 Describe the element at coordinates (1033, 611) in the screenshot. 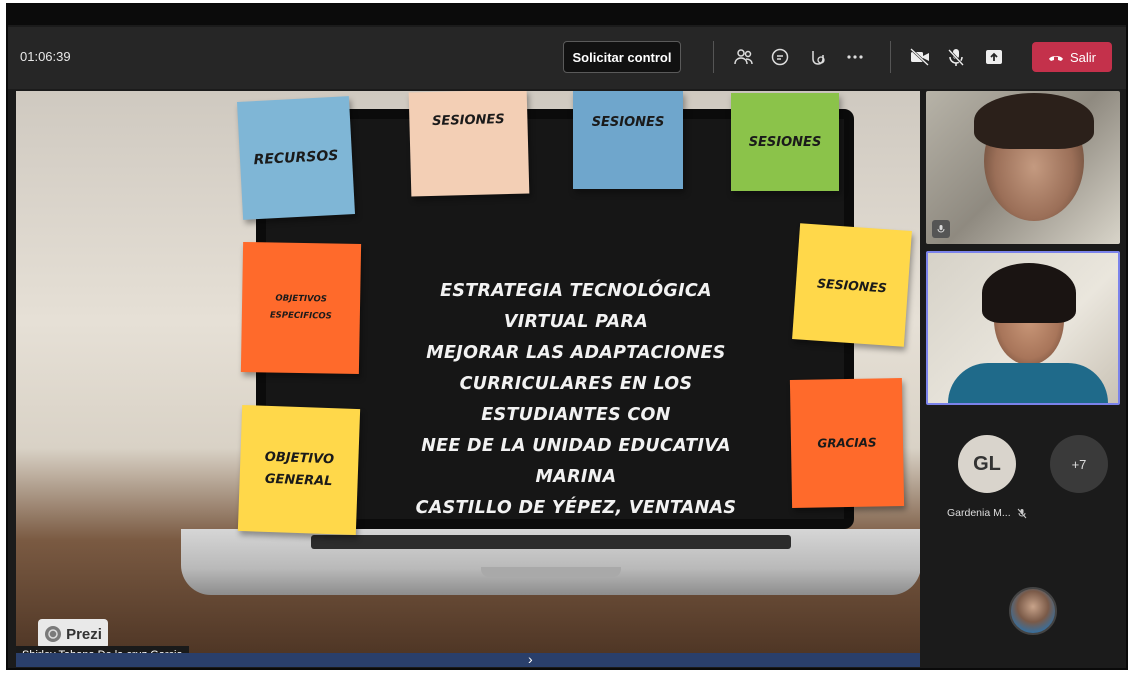

I see `self-video-avatar` at that location.